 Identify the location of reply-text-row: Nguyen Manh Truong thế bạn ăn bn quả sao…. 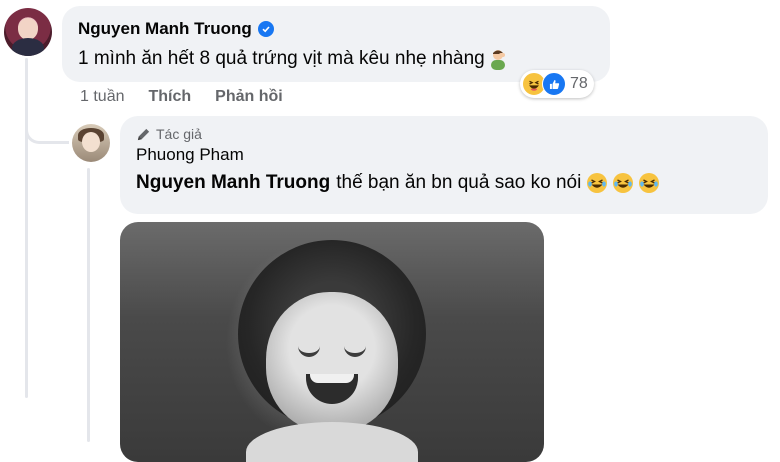
(444, 183).